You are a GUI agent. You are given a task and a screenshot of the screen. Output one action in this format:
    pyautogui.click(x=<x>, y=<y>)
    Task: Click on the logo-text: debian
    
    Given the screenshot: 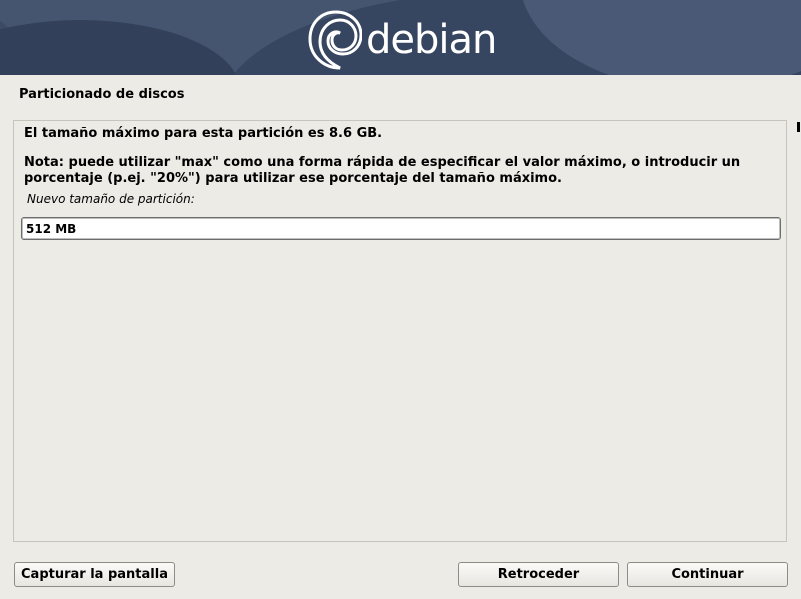 What is the action you would take?
    pyautogui.click(x=431, y=40)
    